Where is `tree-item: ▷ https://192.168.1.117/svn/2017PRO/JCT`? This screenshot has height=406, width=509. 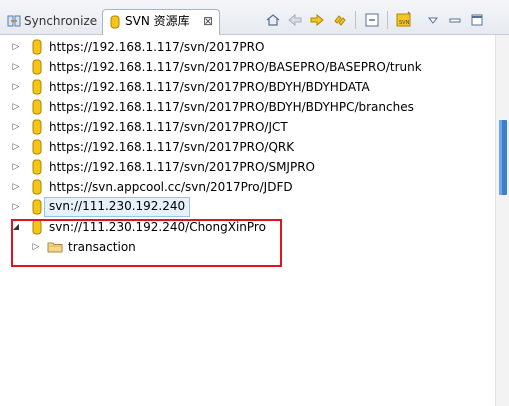
tree-item: ▷ https://192.168.1.117/svn/2017PRO/JCT is located at coordinates (247, 127).